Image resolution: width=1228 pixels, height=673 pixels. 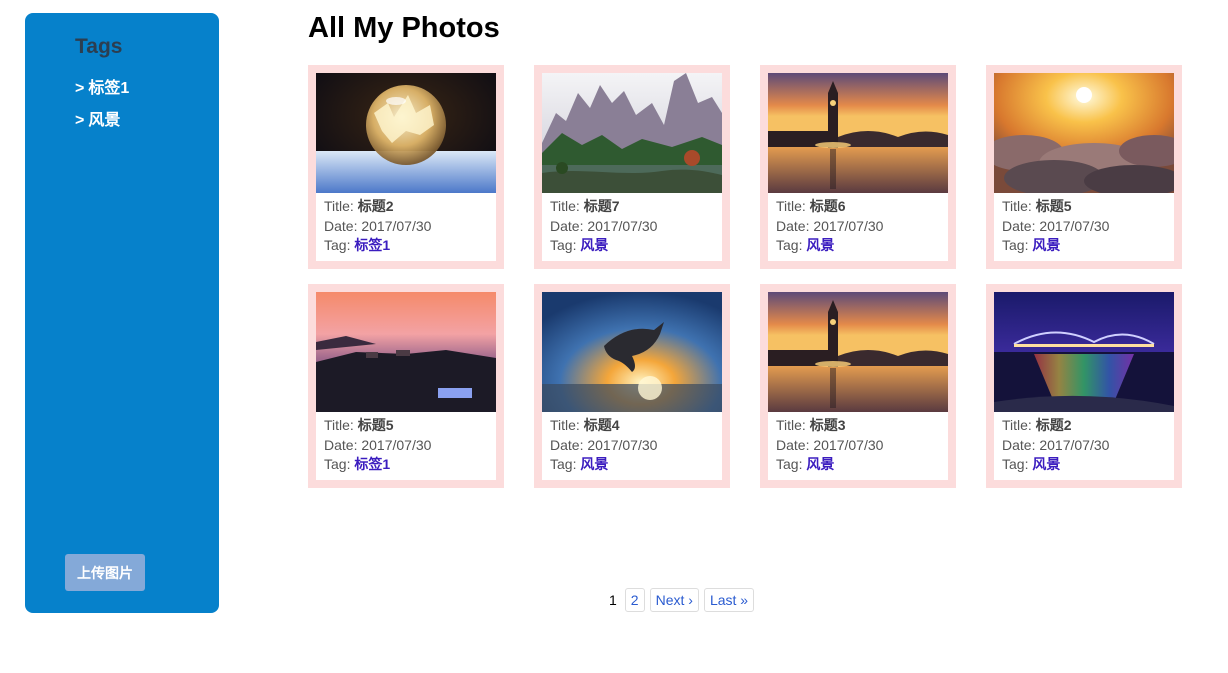 I want to click on photo-title-row: Title: 标题4, so click(x=585, y=425).